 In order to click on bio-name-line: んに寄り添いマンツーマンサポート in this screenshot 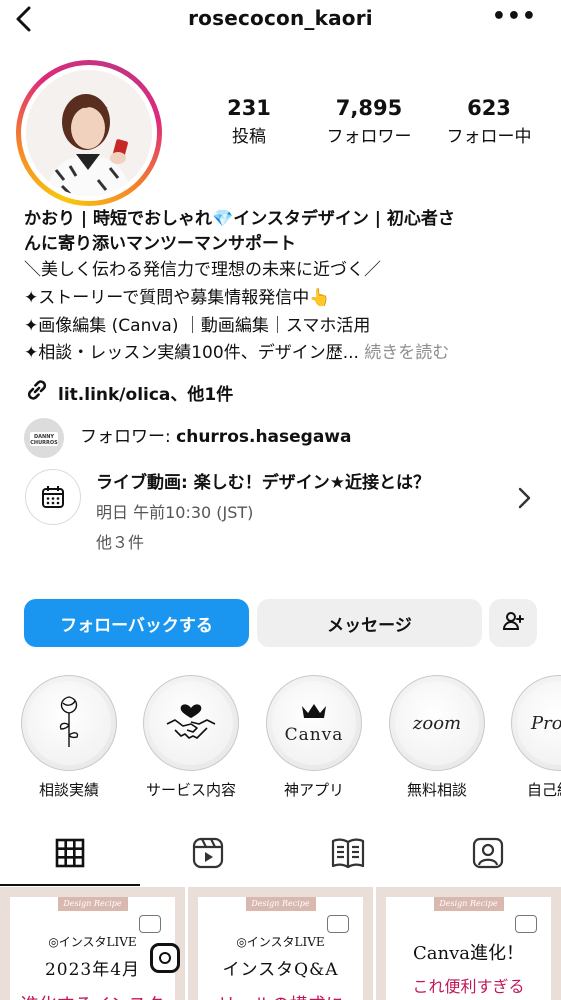, I will do `click(160, 244)`.